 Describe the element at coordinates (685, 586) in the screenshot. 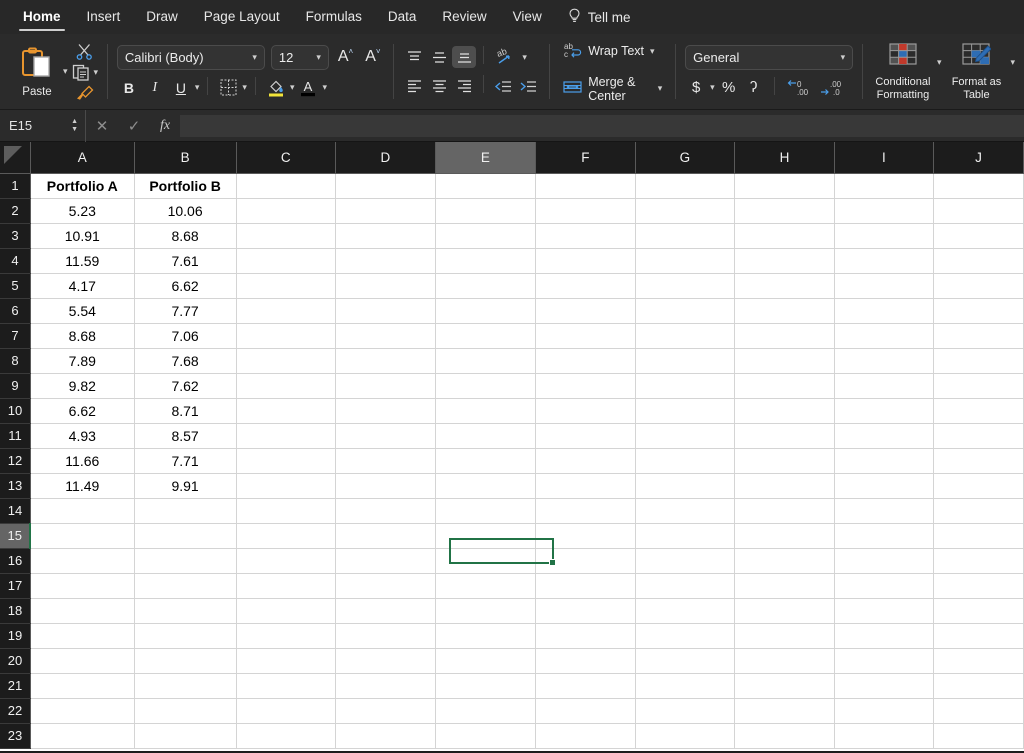

I see `cell-G17` at that location.